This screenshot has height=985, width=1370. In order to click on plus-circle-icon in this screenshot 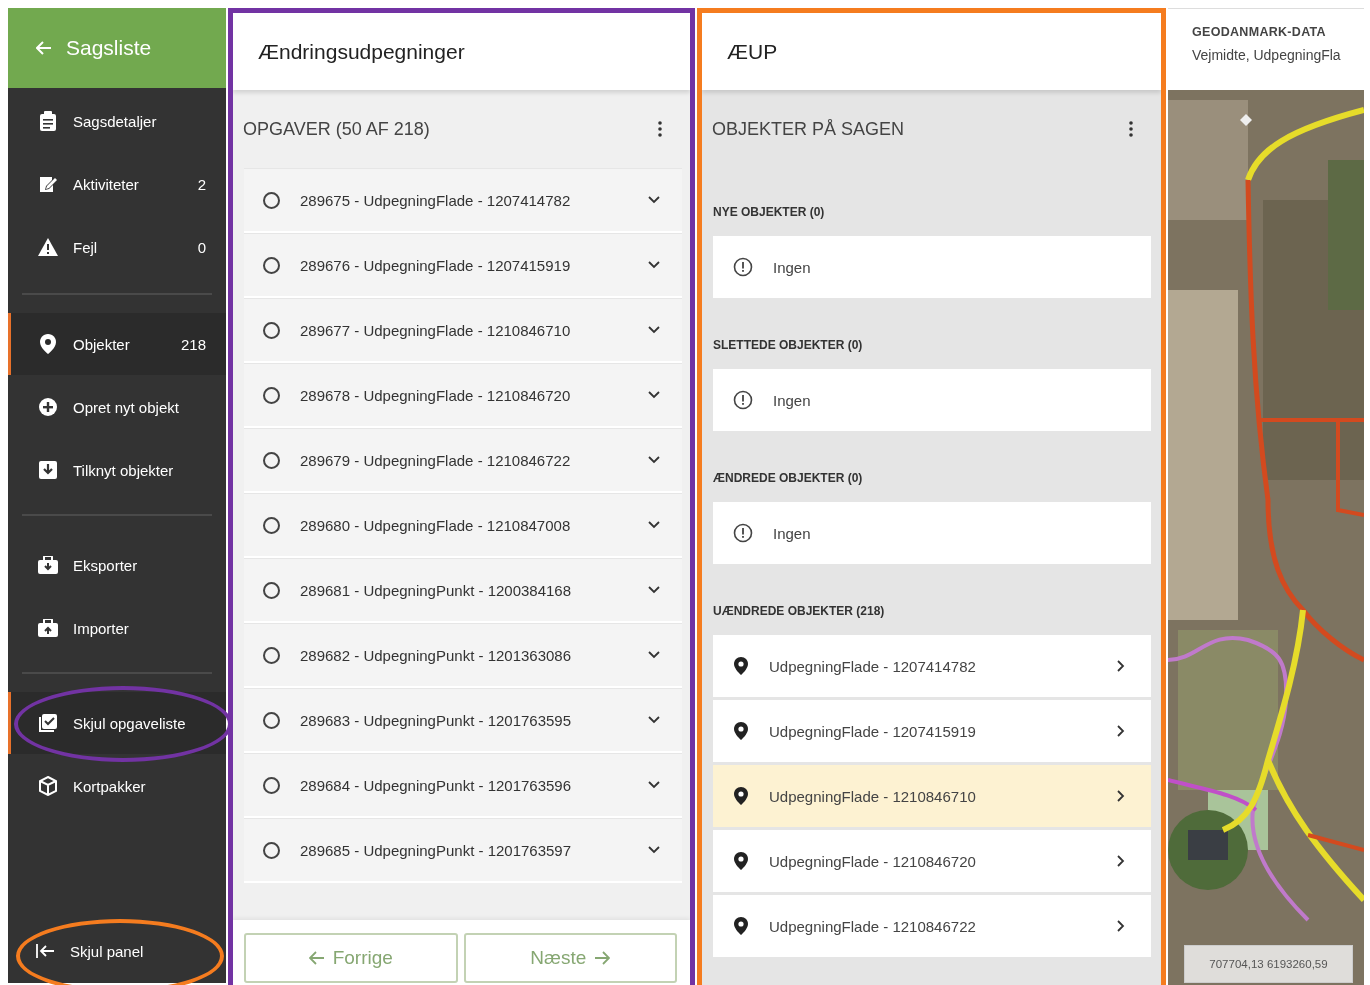, I will do `click(48, 407)`.